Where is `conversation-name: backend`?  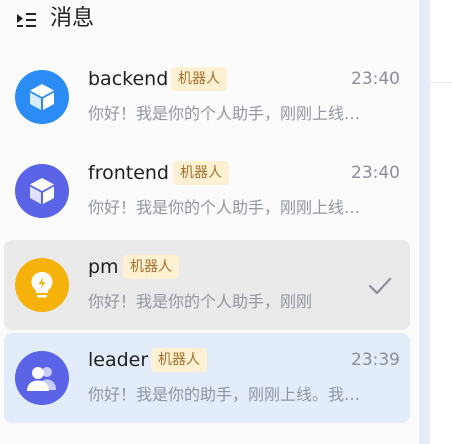
conversation-name: backend is located at coordinates (128, 79).